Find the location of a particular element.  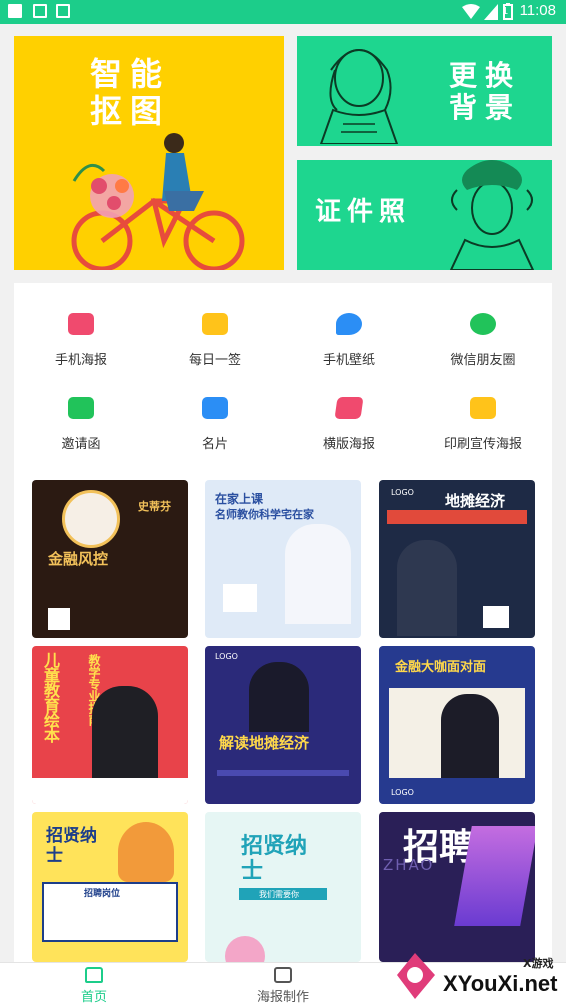

nav-poster-make: 海报制作 is located at coordinates (283, 986).